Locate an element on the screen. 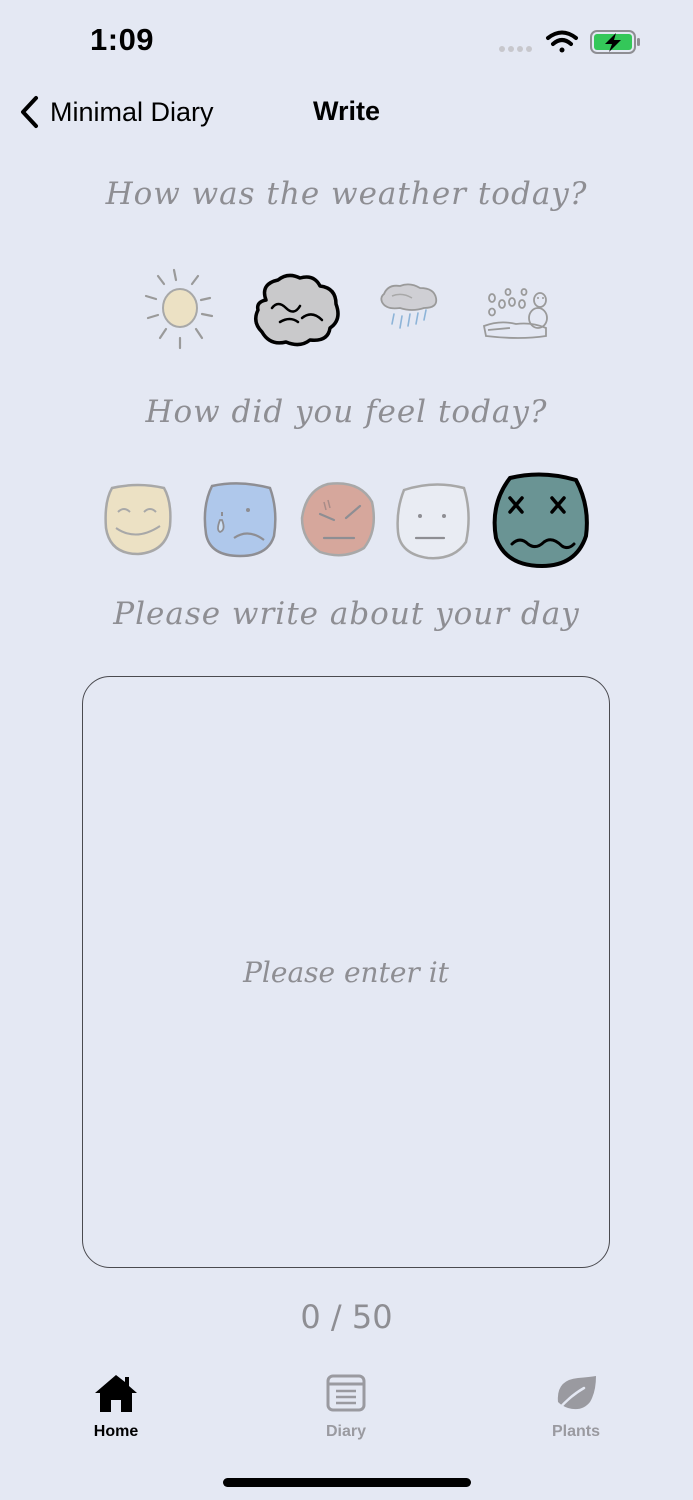  neutral-face-icon is located at coordinates (433, 521).